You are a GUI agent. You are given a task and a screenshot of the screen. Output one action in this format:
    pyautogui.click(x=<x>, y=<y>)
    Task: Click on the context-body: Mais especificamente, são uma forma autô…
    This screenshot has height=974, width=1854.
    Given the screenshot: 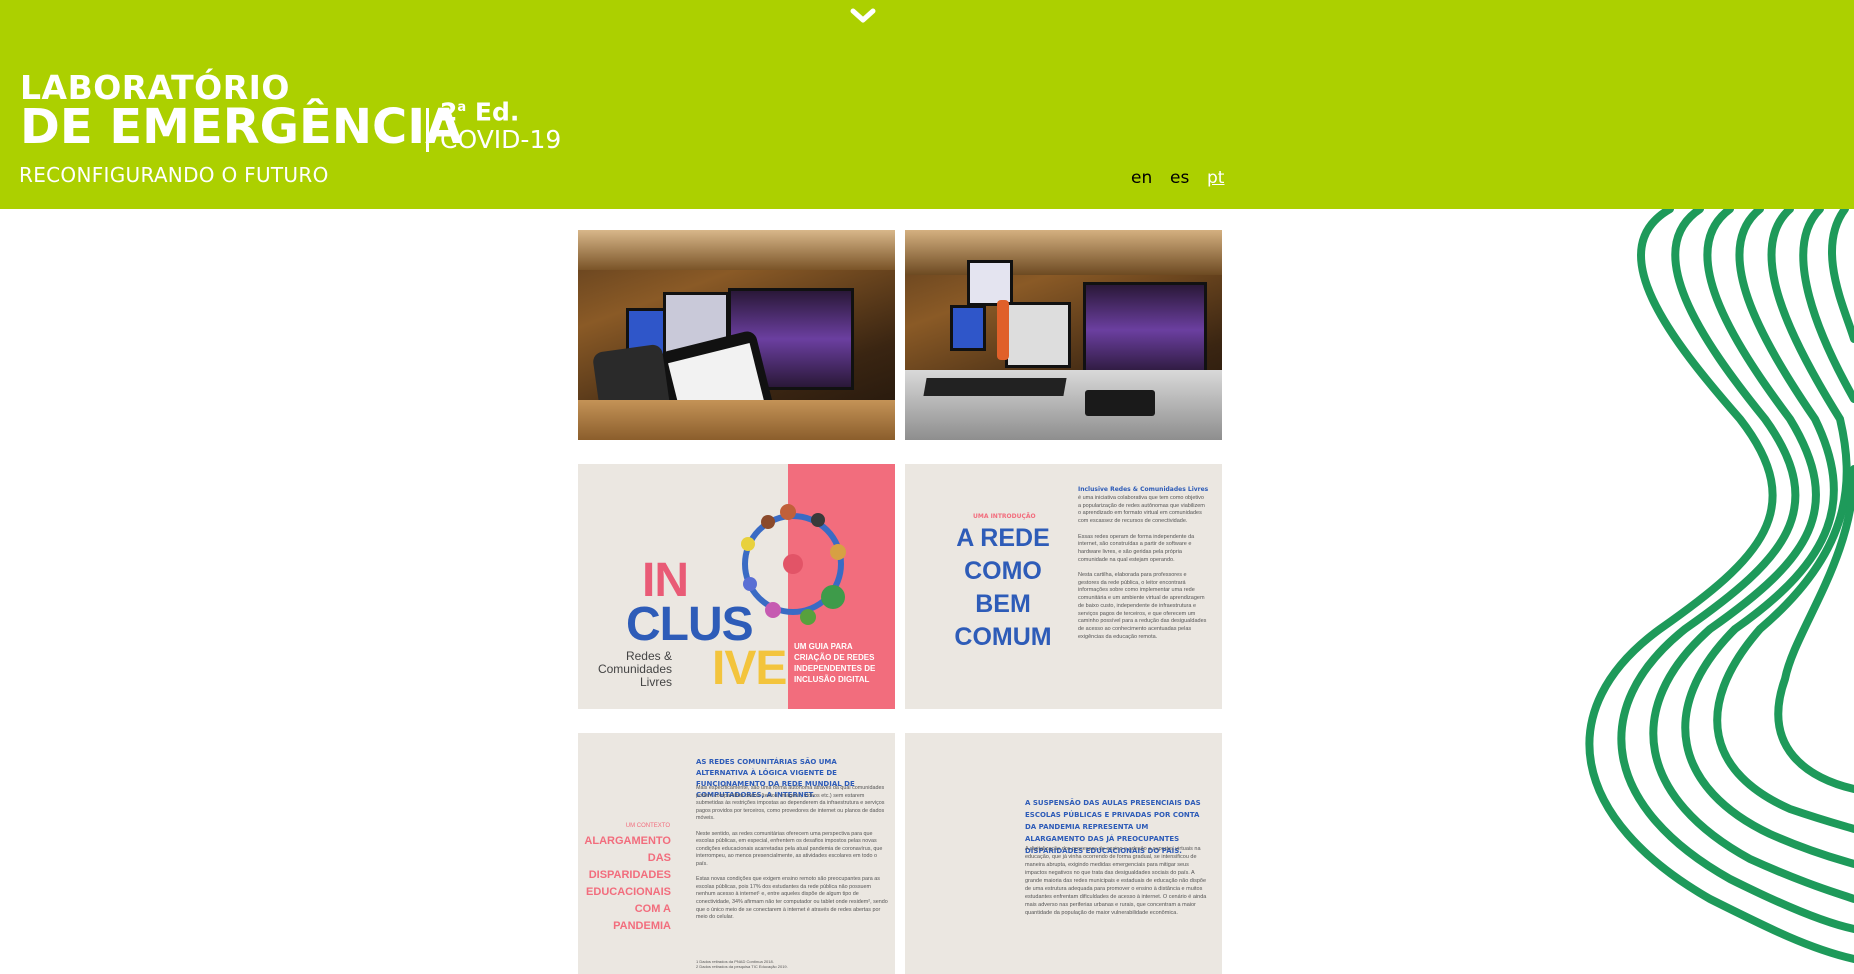 What is the action you would take?
    pyautogui.click(x=792, y=853)
    